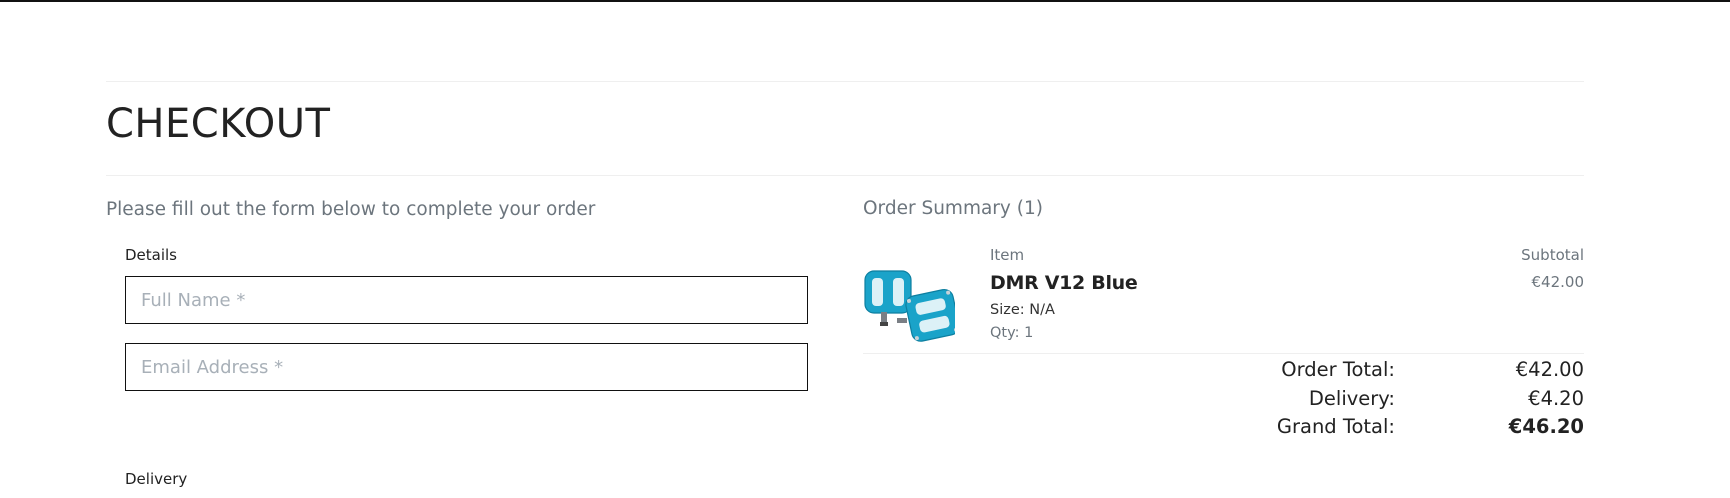  What do you see at coordinates (1223, 353) in the screenshot?
I see `summary-divider` at bounding box center [1223, 353].